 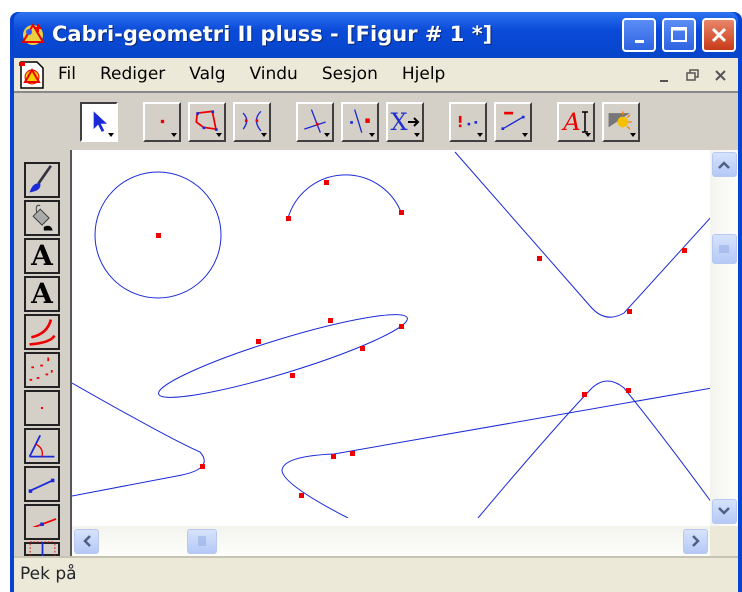 I want to click on document-icon, so click(x=32, y=75).